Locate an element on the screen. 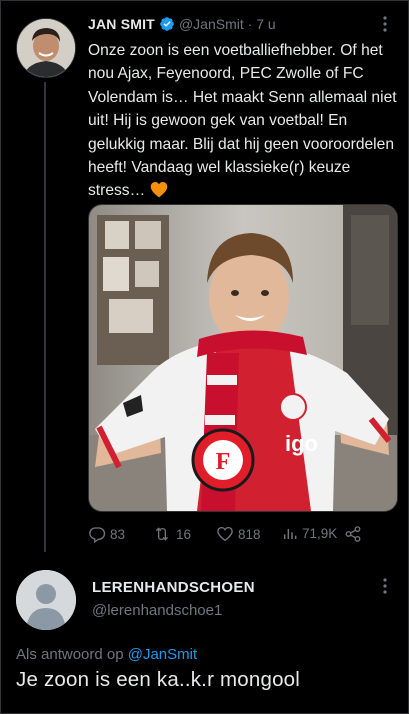 The width and height of the screenshot is (409, 714). thread-line is located at coordinates (45, 317).